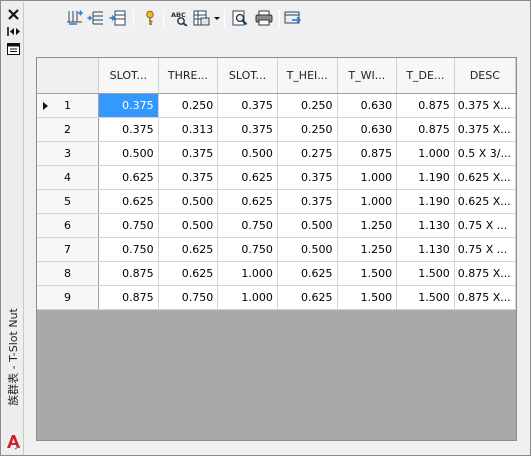 The image size is (531, 456). What do you see at coordinates (13, 49) in the screenshot?
I see `properties-icon` at bounding box center [13, 49].